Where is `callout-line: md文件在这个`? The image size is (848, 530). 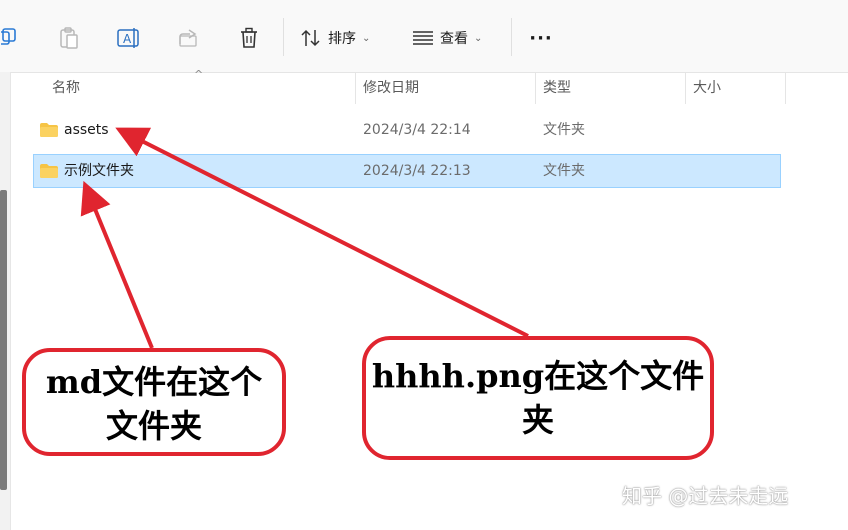
callout-line: md文件在这个 is located at coordinates (154, 382).